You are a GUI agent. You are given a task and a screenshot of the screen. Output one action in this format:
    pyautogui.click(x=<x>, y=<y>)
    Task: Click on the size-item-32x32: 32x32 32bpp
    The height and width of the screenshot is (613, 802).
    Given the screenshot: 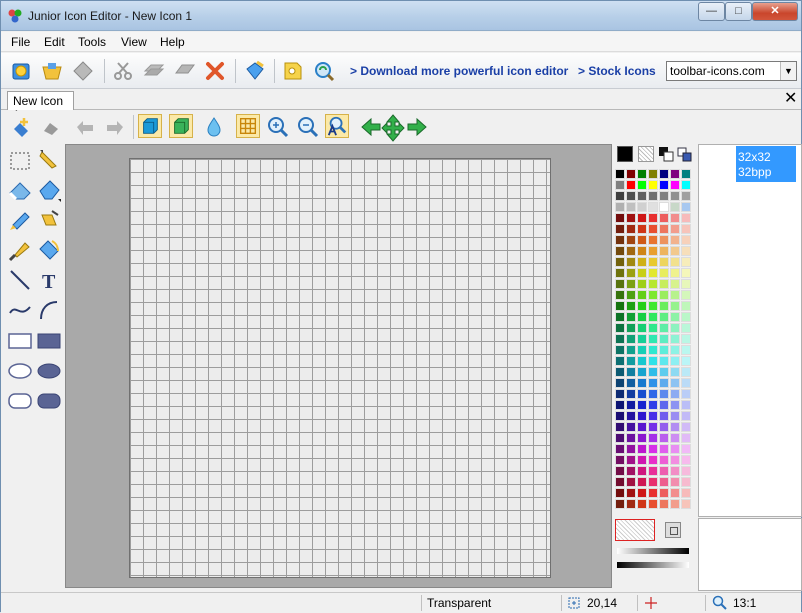 What is the action you would take?
    pyautogui.click(x=766, y=164)
    